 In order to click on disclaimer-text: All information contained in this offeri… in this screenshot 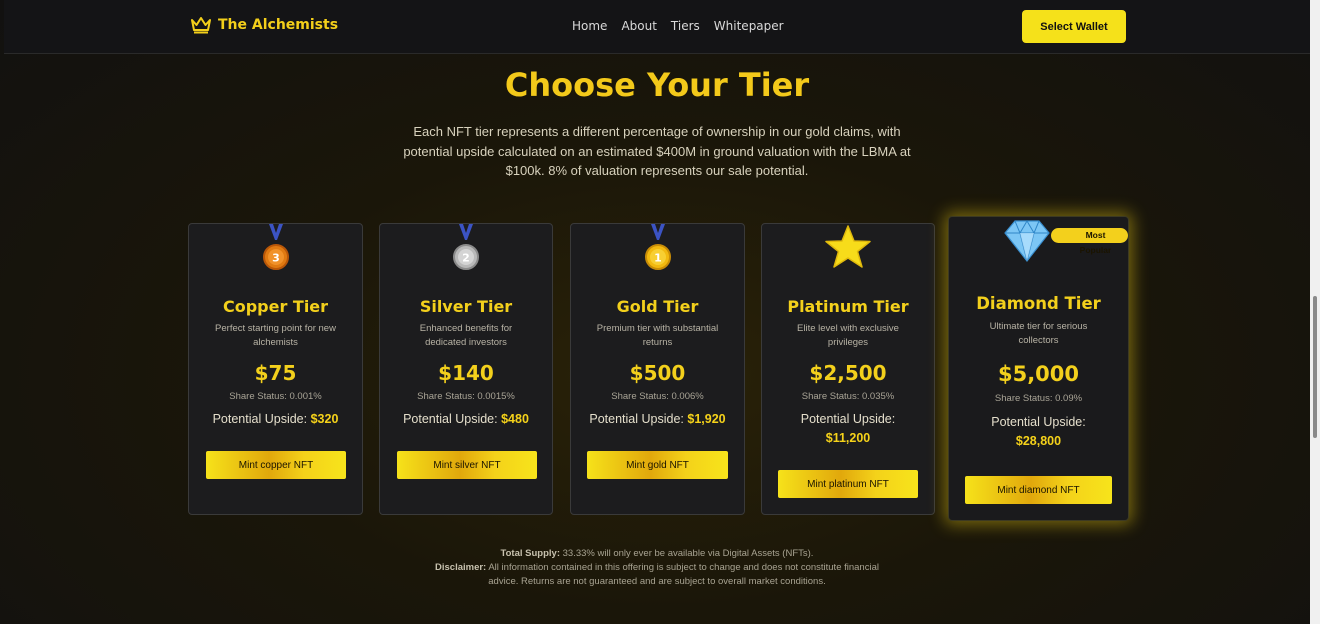, I will do `click(682, 574)`.